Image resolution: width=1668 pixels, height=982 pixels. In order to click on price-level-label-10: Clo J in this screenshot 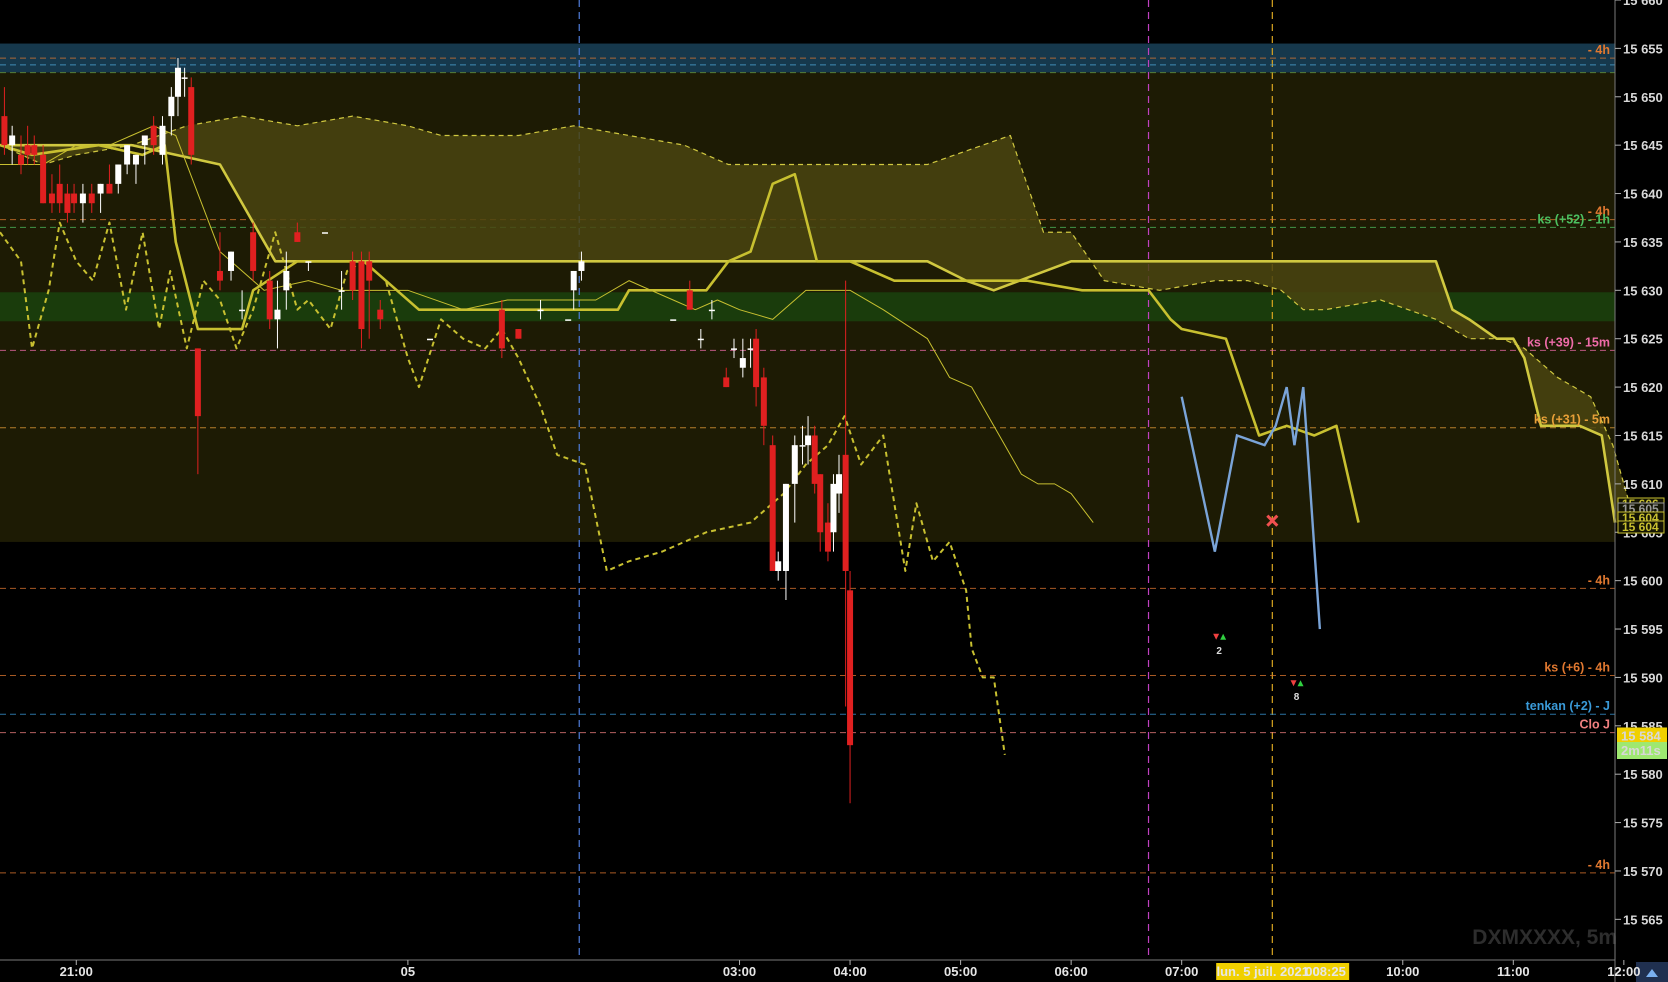, I will do `click(1594, 725)`.